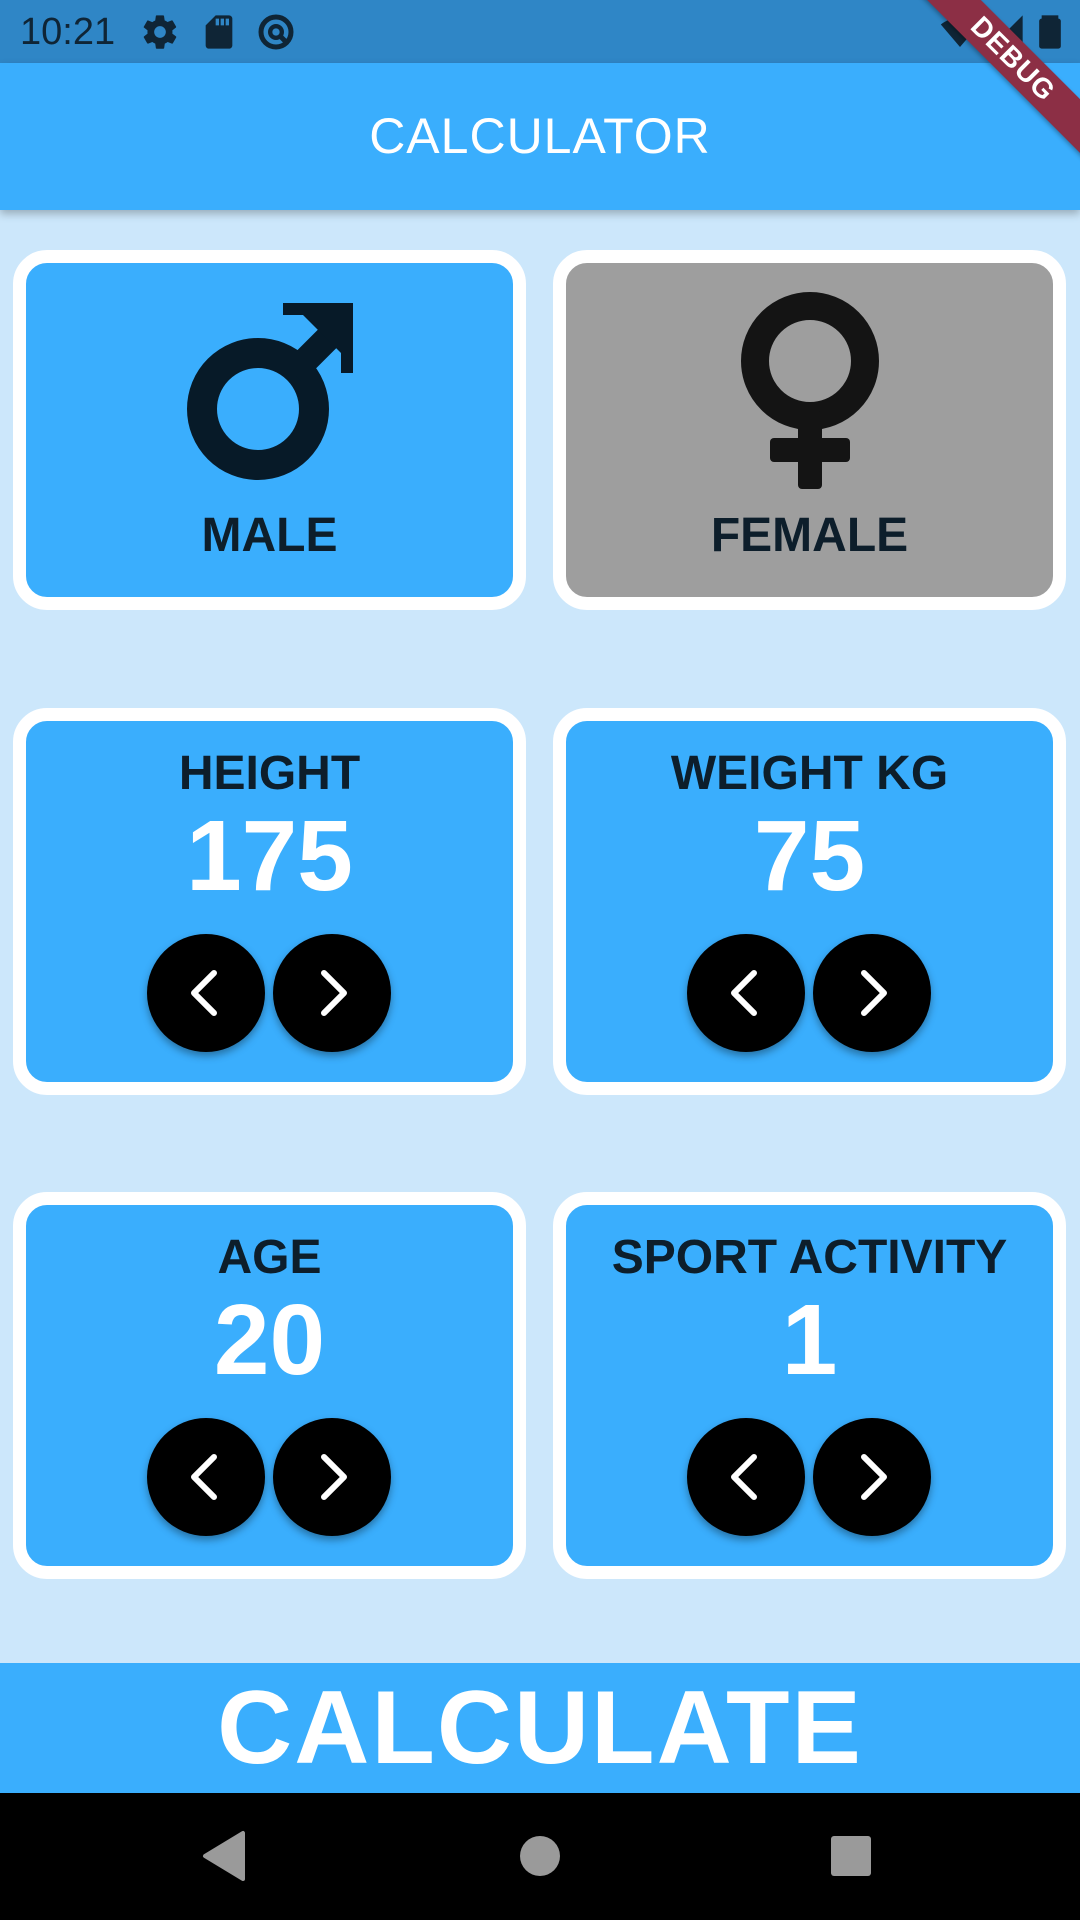 The height and width of the screenshot is (1920, 1080). What do you see at coordinates (540, 31) in the screenshot?
I see `status-bar: 10:21` at bounding box center [540, 31].